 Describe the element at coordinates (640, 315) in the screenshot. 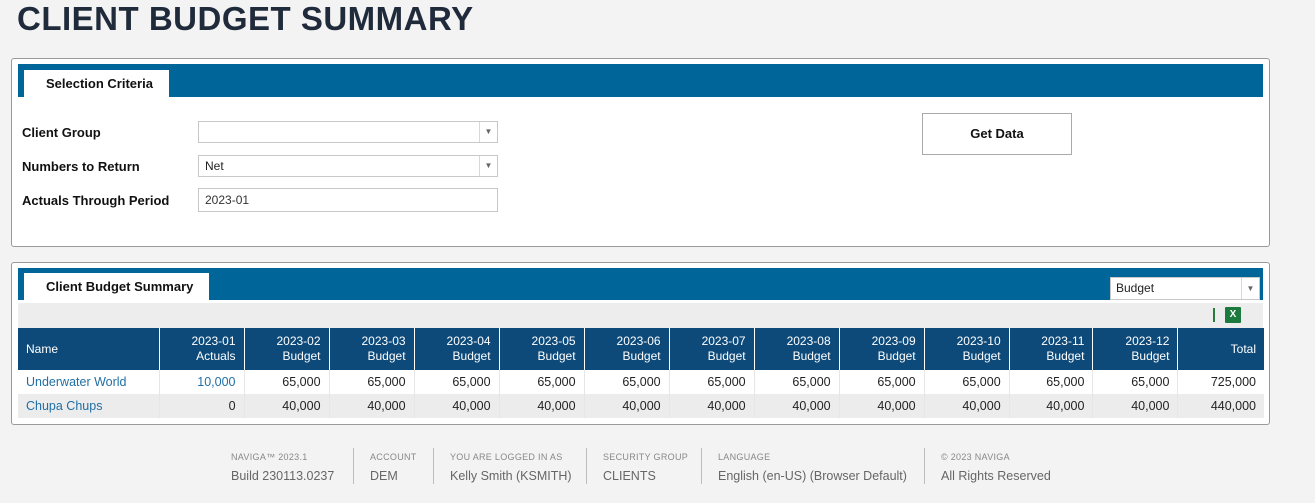

I see `grid-toolbar: X` at that location.